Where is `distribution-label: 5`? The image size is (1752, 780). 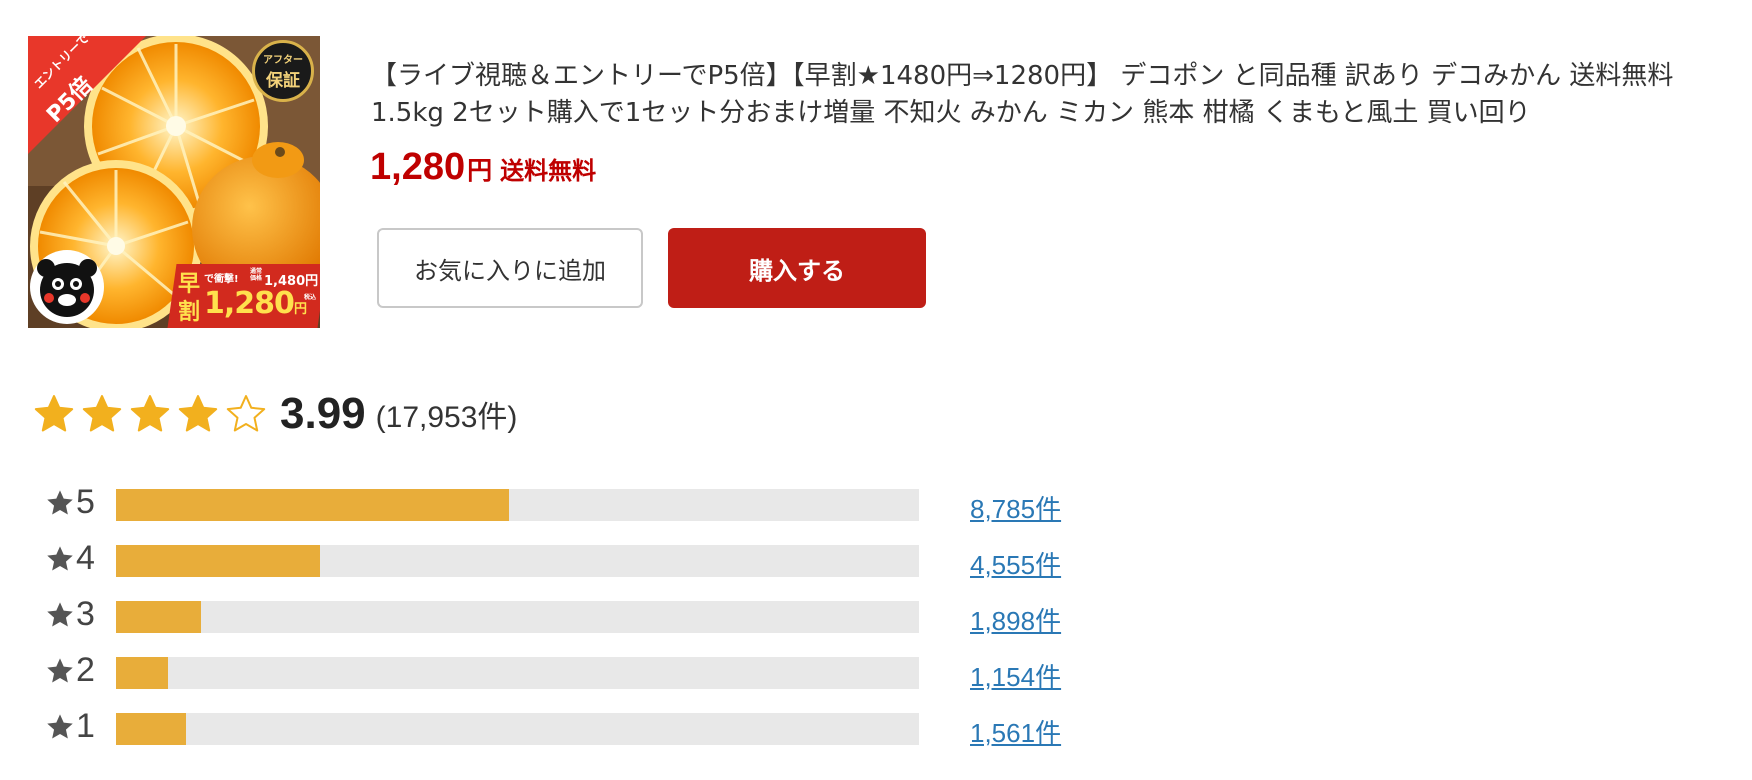 distribution-label: 5 is located at coordinates (70, 502).